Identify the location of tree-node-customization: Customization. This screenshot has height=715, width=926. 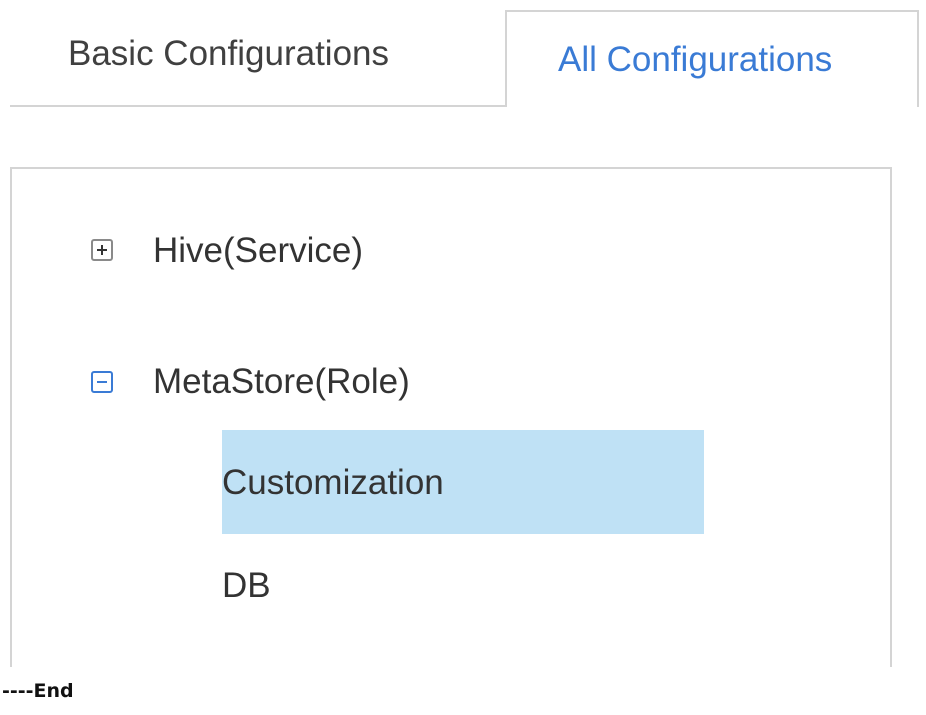
(333, 482).